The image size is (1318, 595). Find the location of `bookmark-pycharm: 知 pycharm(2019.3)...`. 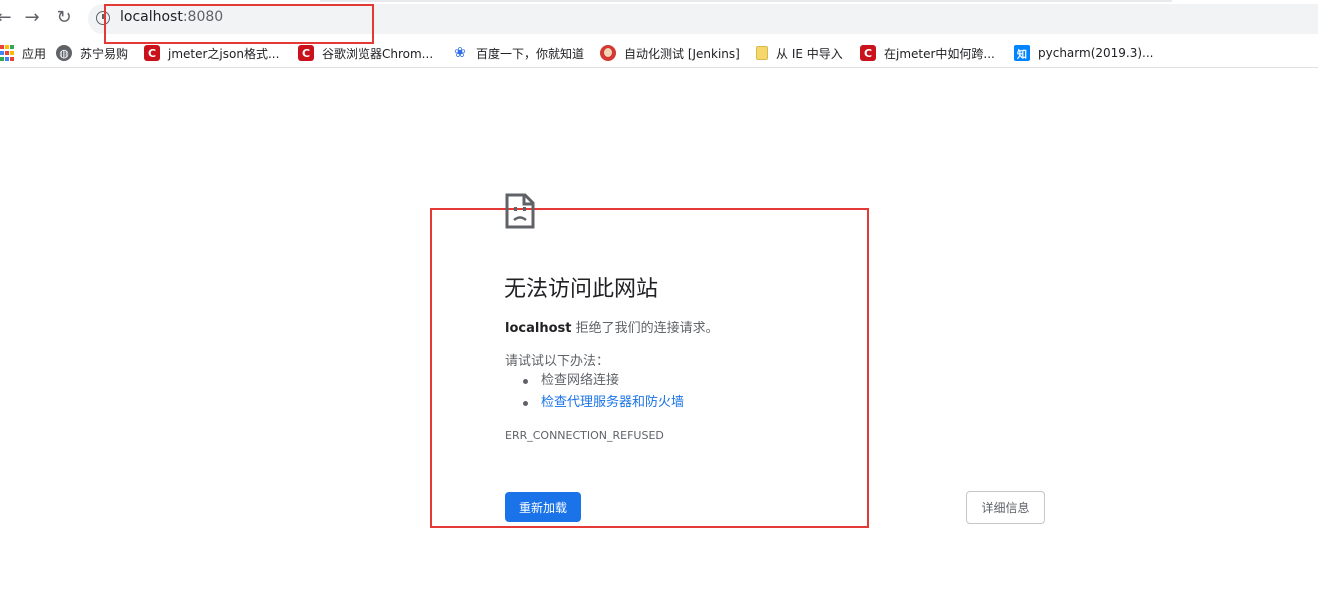

bookmark-pycharm: 知 pycharm(2019.3)... is located at coordinates (1083, 53).